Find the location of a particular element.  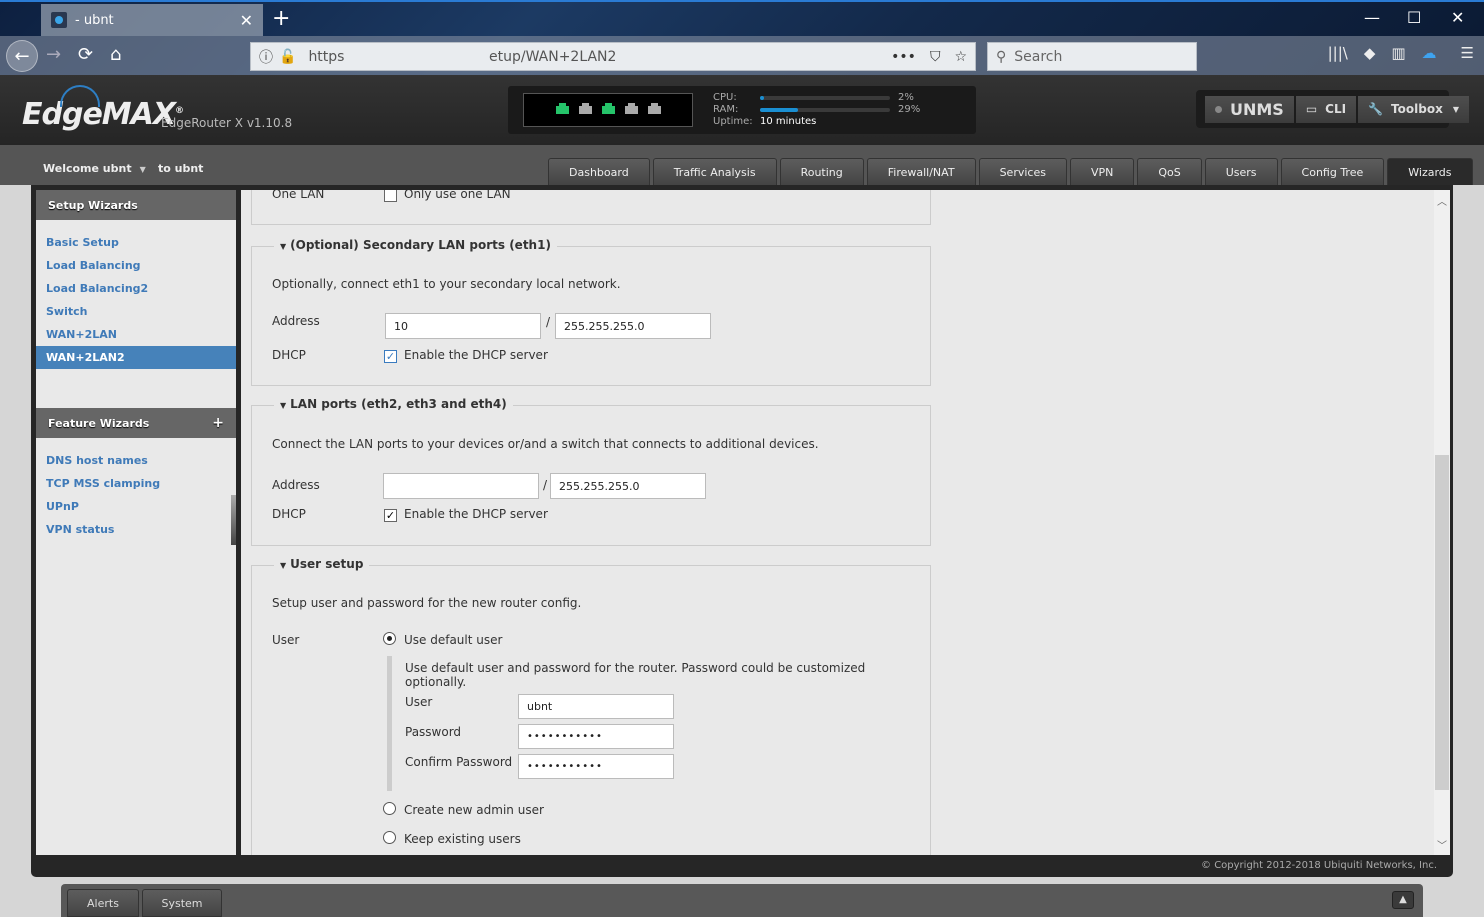

one-lan-section: One LAN Only use one LAN is located at coordinates (591, 207).